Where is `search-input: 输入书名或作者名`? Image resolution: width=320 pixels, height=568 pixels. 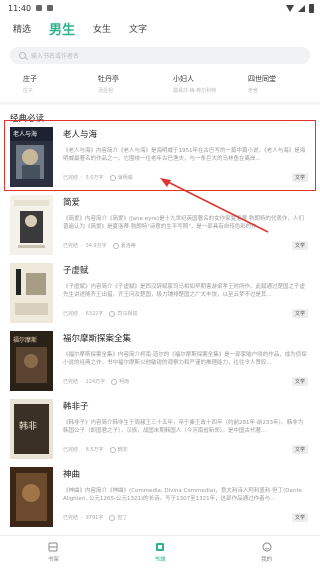
search-input: 输入书名或作者名 is located at coordinates (160, 55).